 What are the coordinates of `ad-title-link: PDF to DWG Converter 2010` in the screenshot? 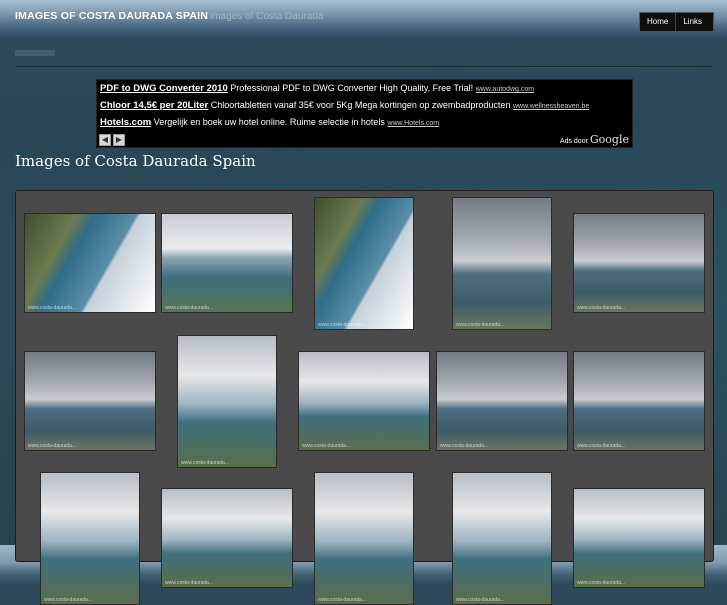 It's located at (164, 88).